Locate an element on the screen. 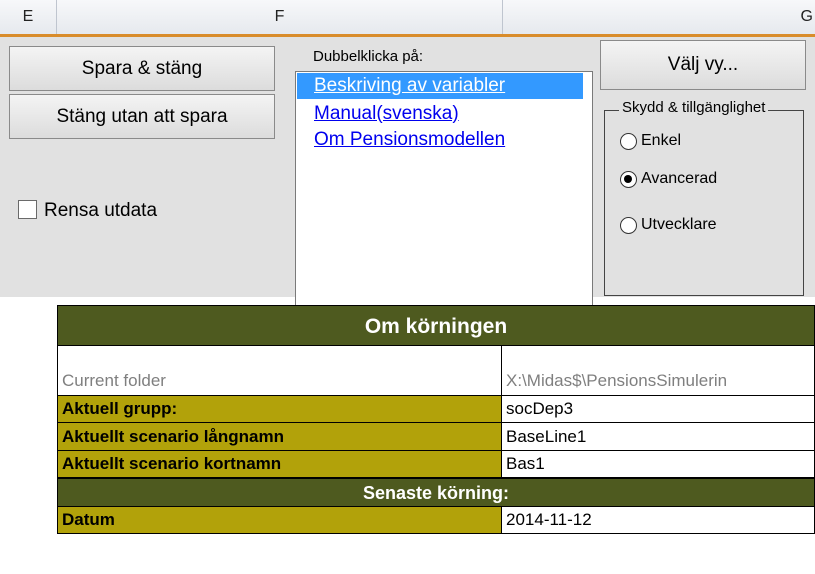 The width and height of the screenshot is (815, 574). column-header-f: F is located at coordinates (280, 17).